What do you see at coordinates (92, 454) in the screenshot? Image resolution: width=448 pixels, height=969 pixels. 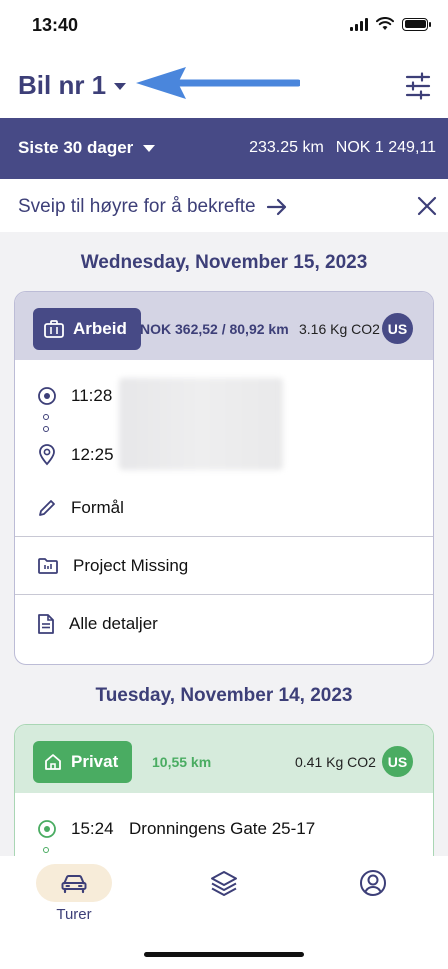 I see `trip-end-time: 12:25` at bounding box center [92, 454].